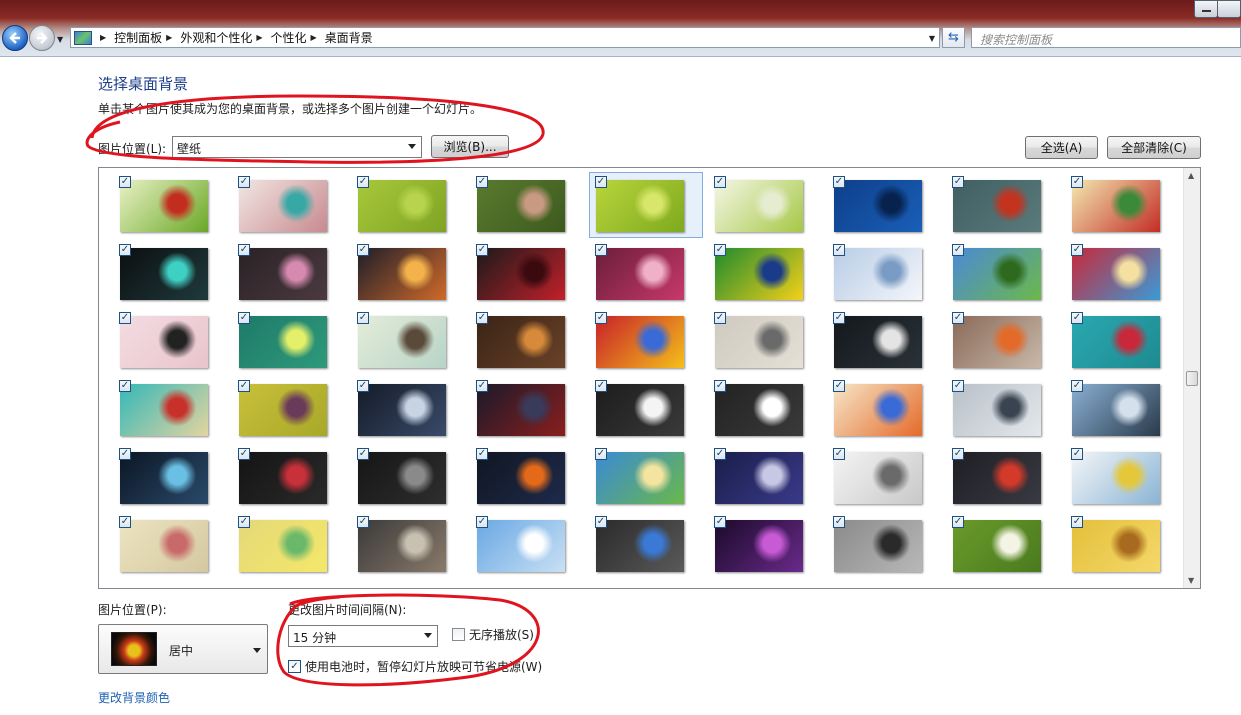  What do you see at coordinates (15, 38) in the screenshot?
I see `back-button` at bounding box center [15, 38].